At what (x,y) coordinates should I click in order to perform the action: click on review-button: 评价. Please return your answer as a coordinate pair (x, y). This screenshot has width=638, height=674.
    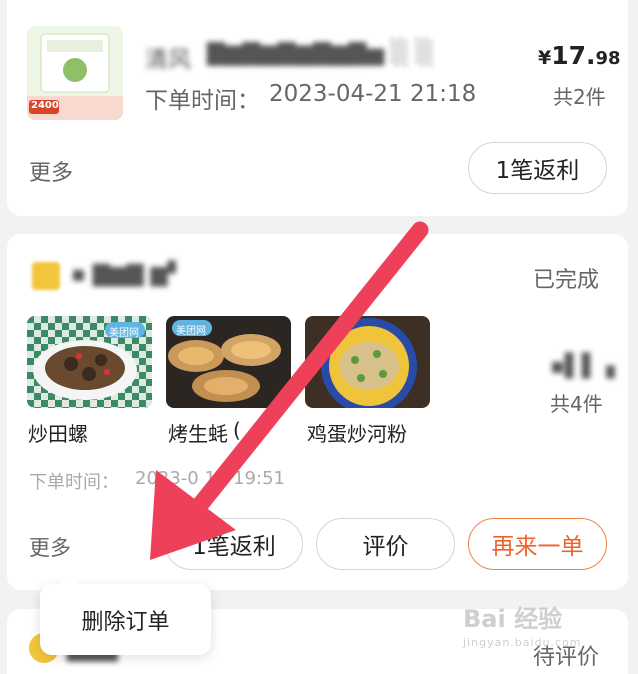
    Looking at the image, I should click on (385, 544).